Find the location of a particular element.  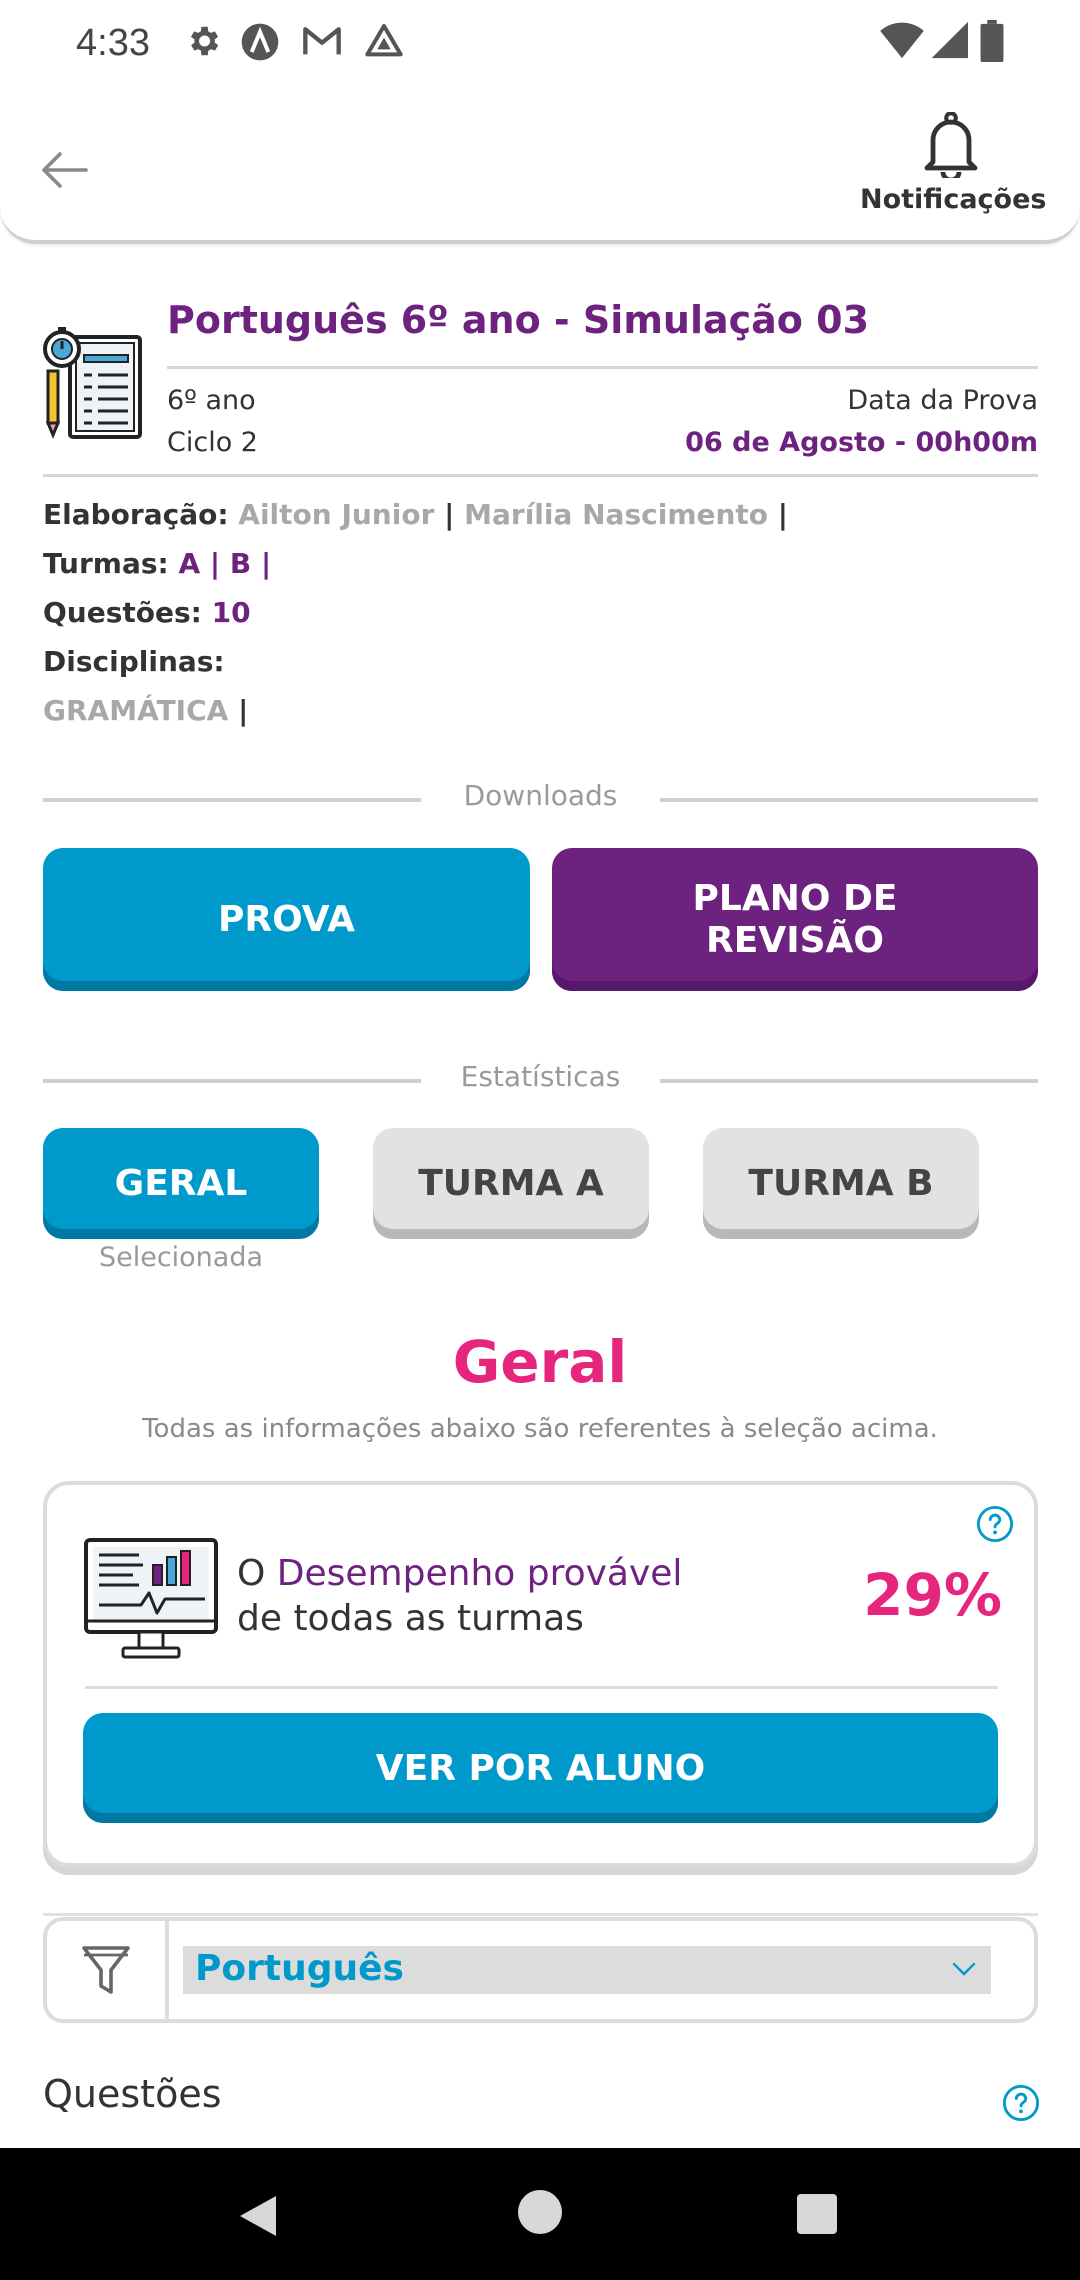

ver-por-aluno-label: VER POR ALUNO is located at coordinates (540, 1768).